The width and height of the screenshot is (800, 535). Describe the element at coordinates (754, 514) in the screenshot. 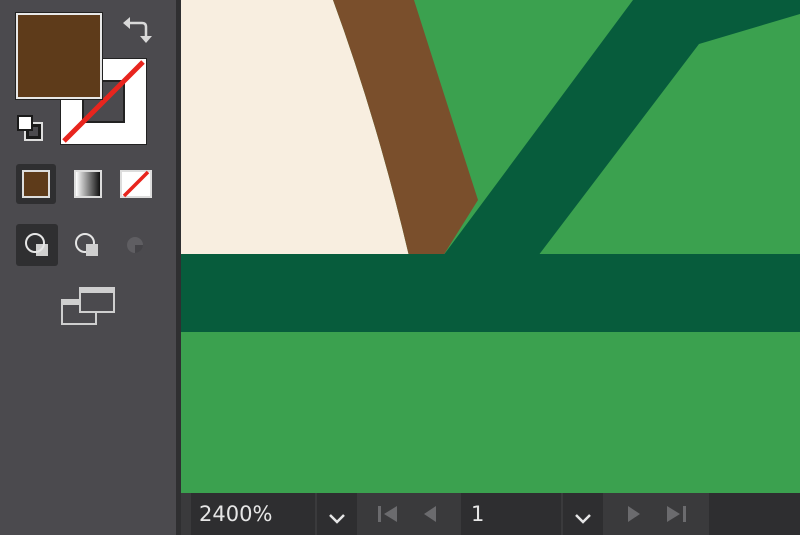

I see `status-info-area` at that location.